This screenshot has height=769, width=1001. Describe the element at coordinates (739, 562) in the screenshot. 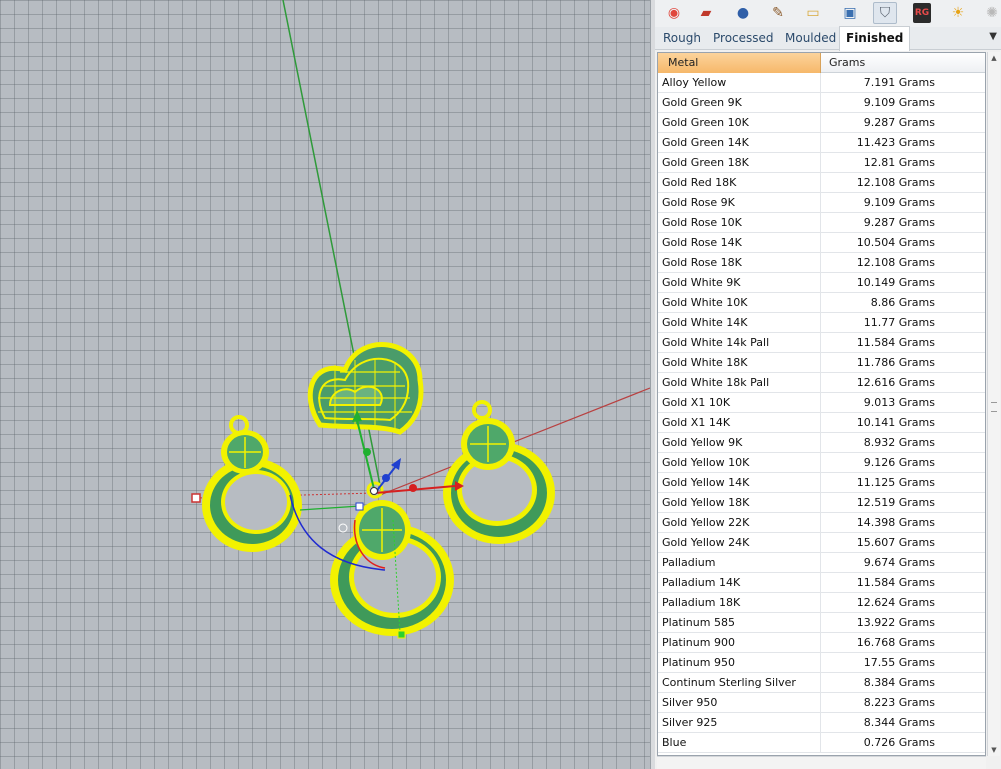

I see `metal-name-cell: Palladium` at that location.